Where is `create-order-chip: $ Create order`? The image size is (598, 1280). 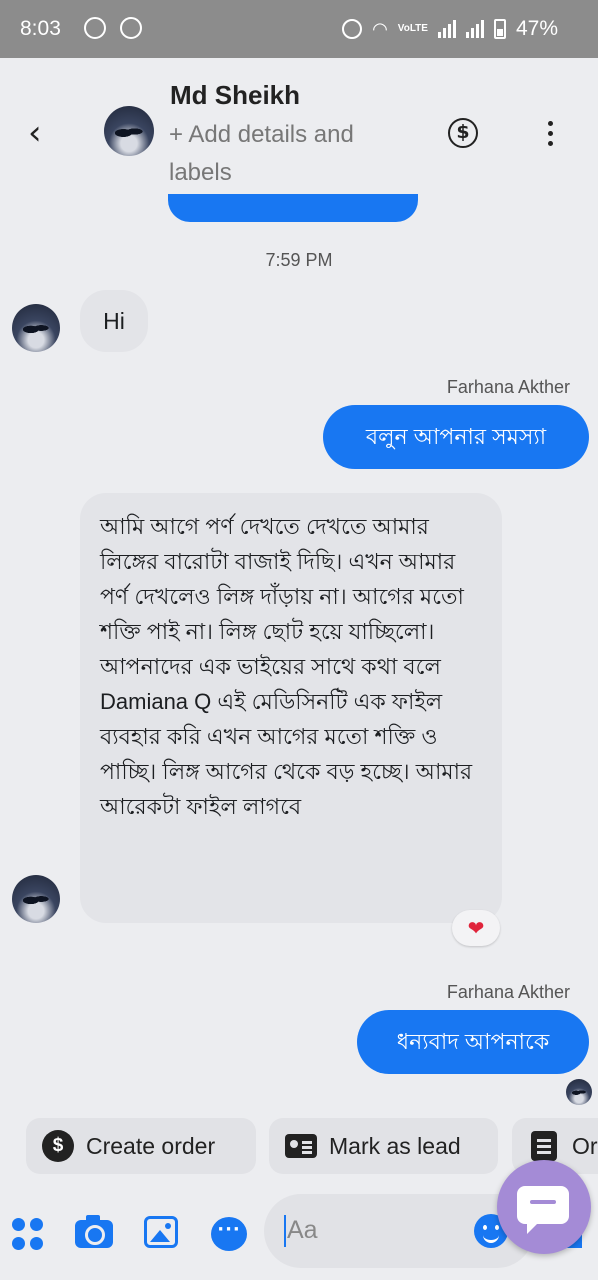 create-order-chip: $ Create order is located at coordinates (141, 1146).